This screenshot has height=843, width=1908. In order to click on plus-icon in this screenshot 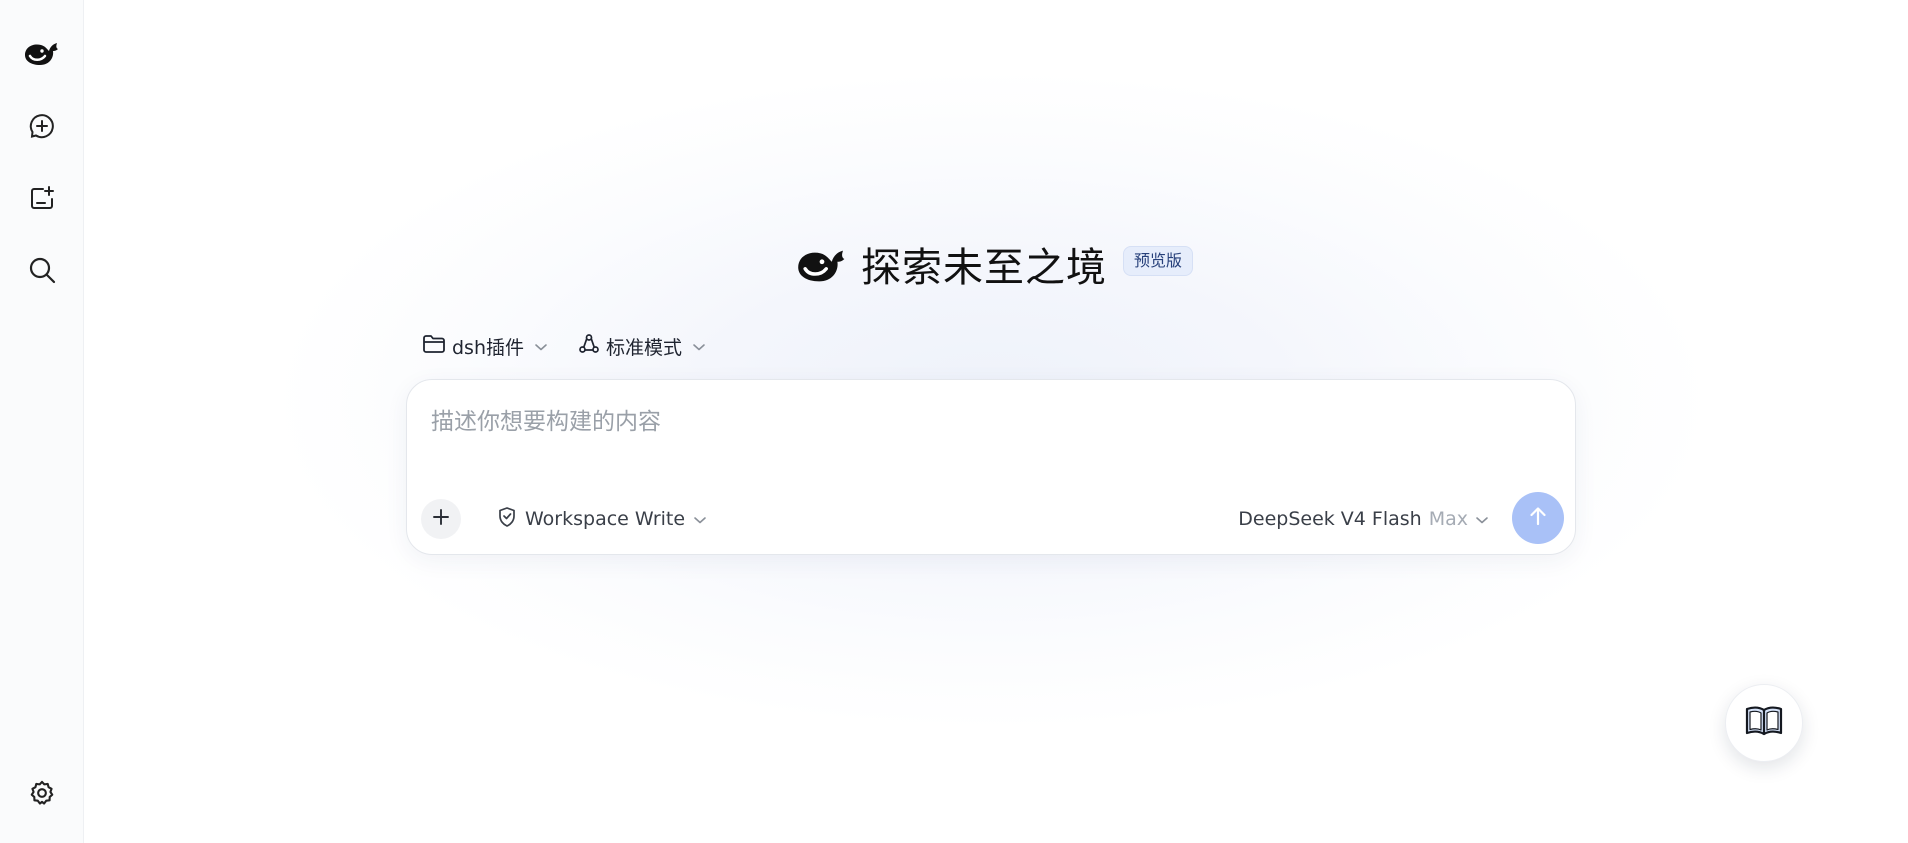, I will do `click(441, 519)`.